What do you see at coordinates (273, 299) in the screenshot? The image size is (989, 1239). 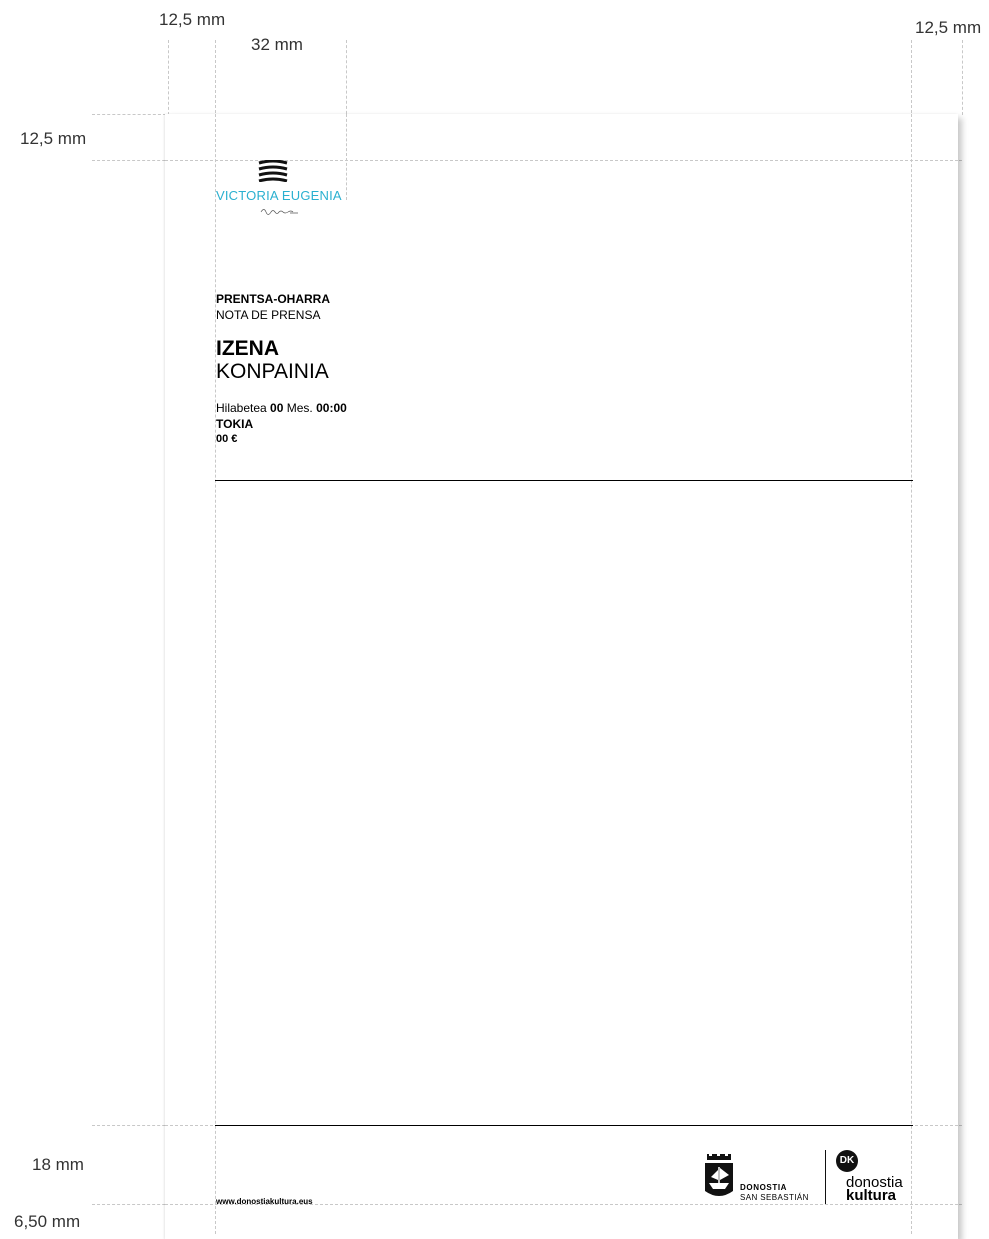 I see `press-label-eu: PRENTSA-OHARRA` at bounding box center [273, 299].